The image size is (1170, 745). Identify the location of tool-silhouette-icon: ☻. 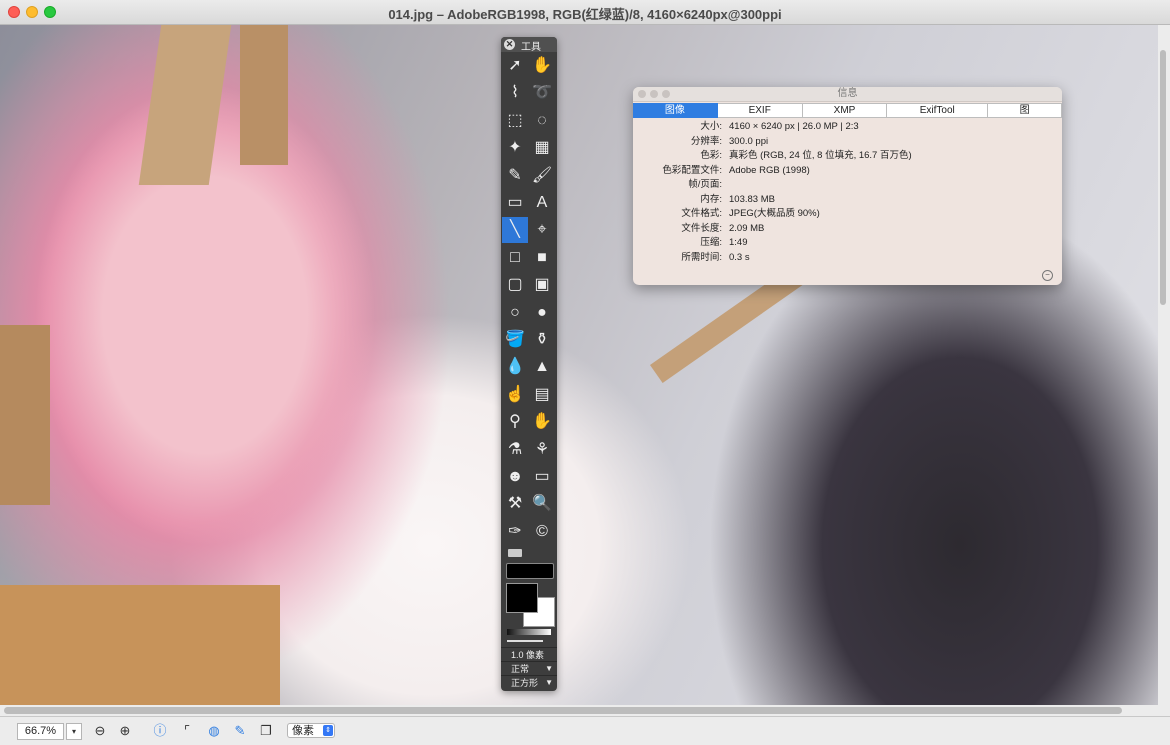
(515, 477).